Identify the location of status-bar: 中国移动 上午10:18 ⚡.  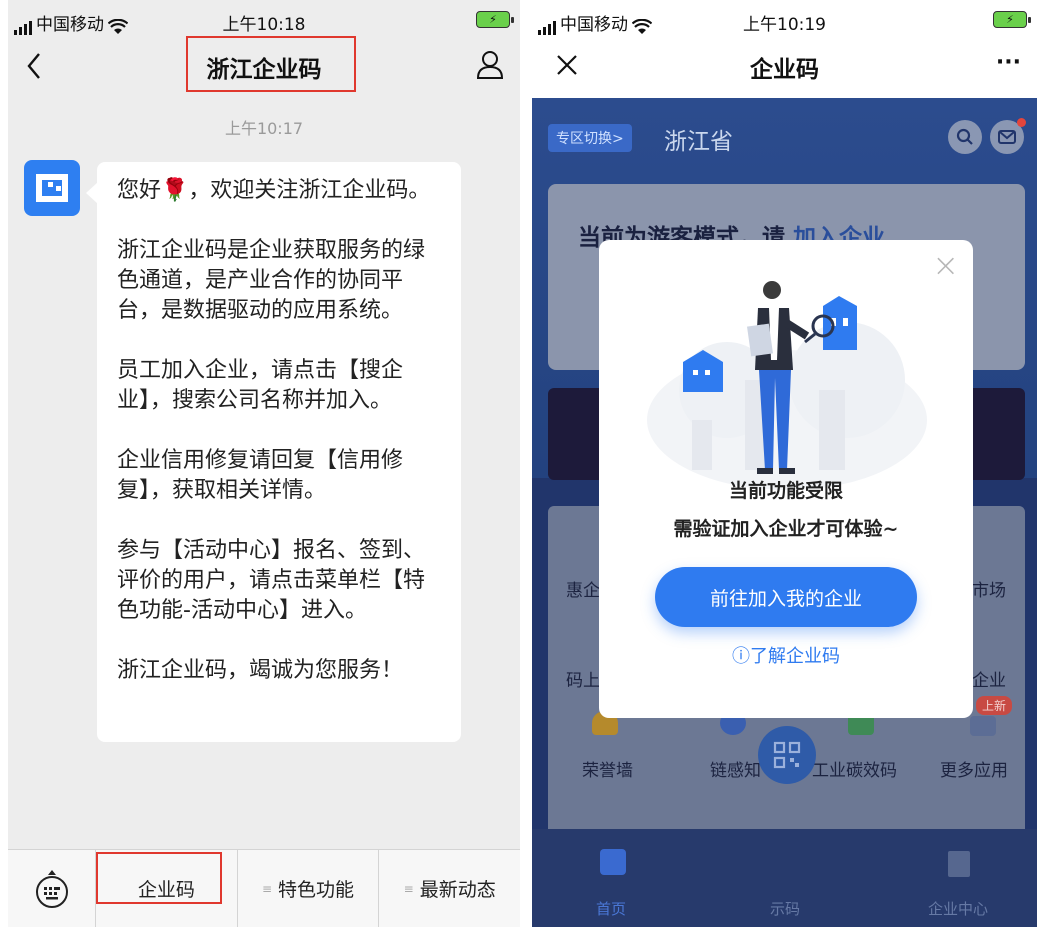
(264, 18).